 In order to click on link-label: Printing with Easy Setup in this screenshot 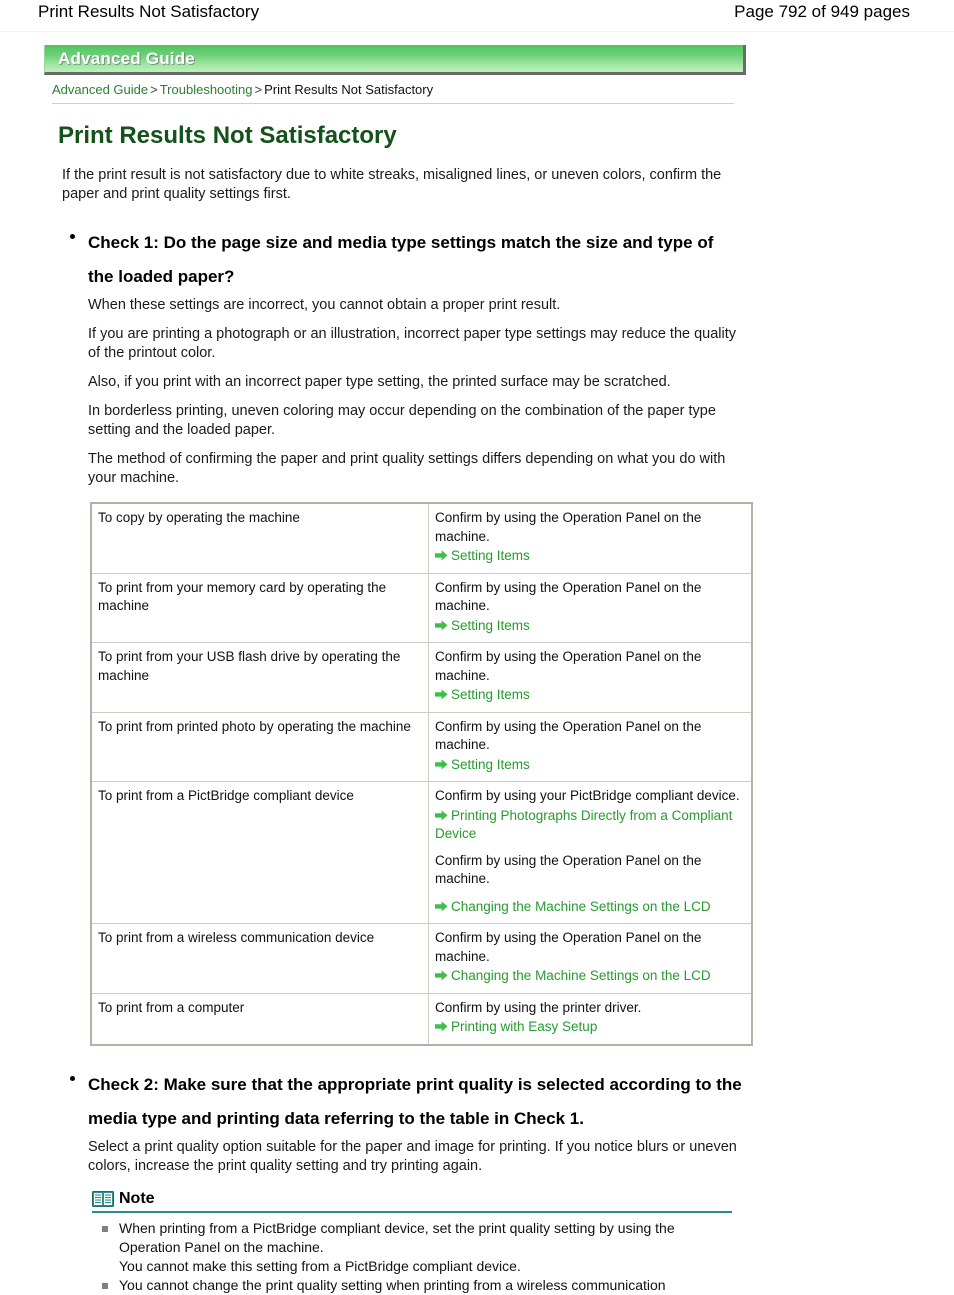, I will do `click(524, 1026)`.